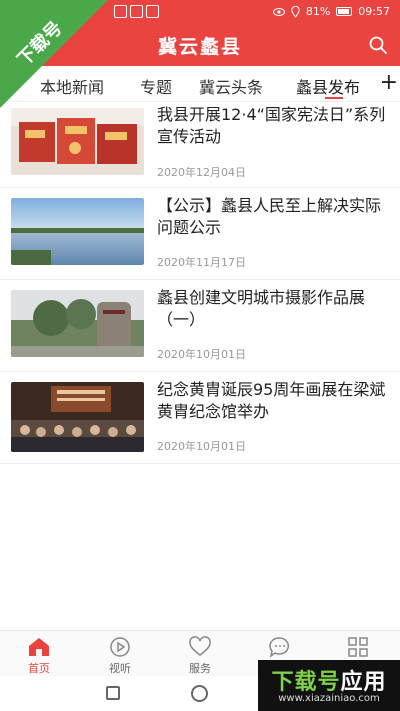 The image size is (400, 711). What do you see at coordinates (269, 216) in the screenshot?
I see `news-title: 【公示】蠡县人民至上解决实际问题公示` at bounding box center [269, 216].